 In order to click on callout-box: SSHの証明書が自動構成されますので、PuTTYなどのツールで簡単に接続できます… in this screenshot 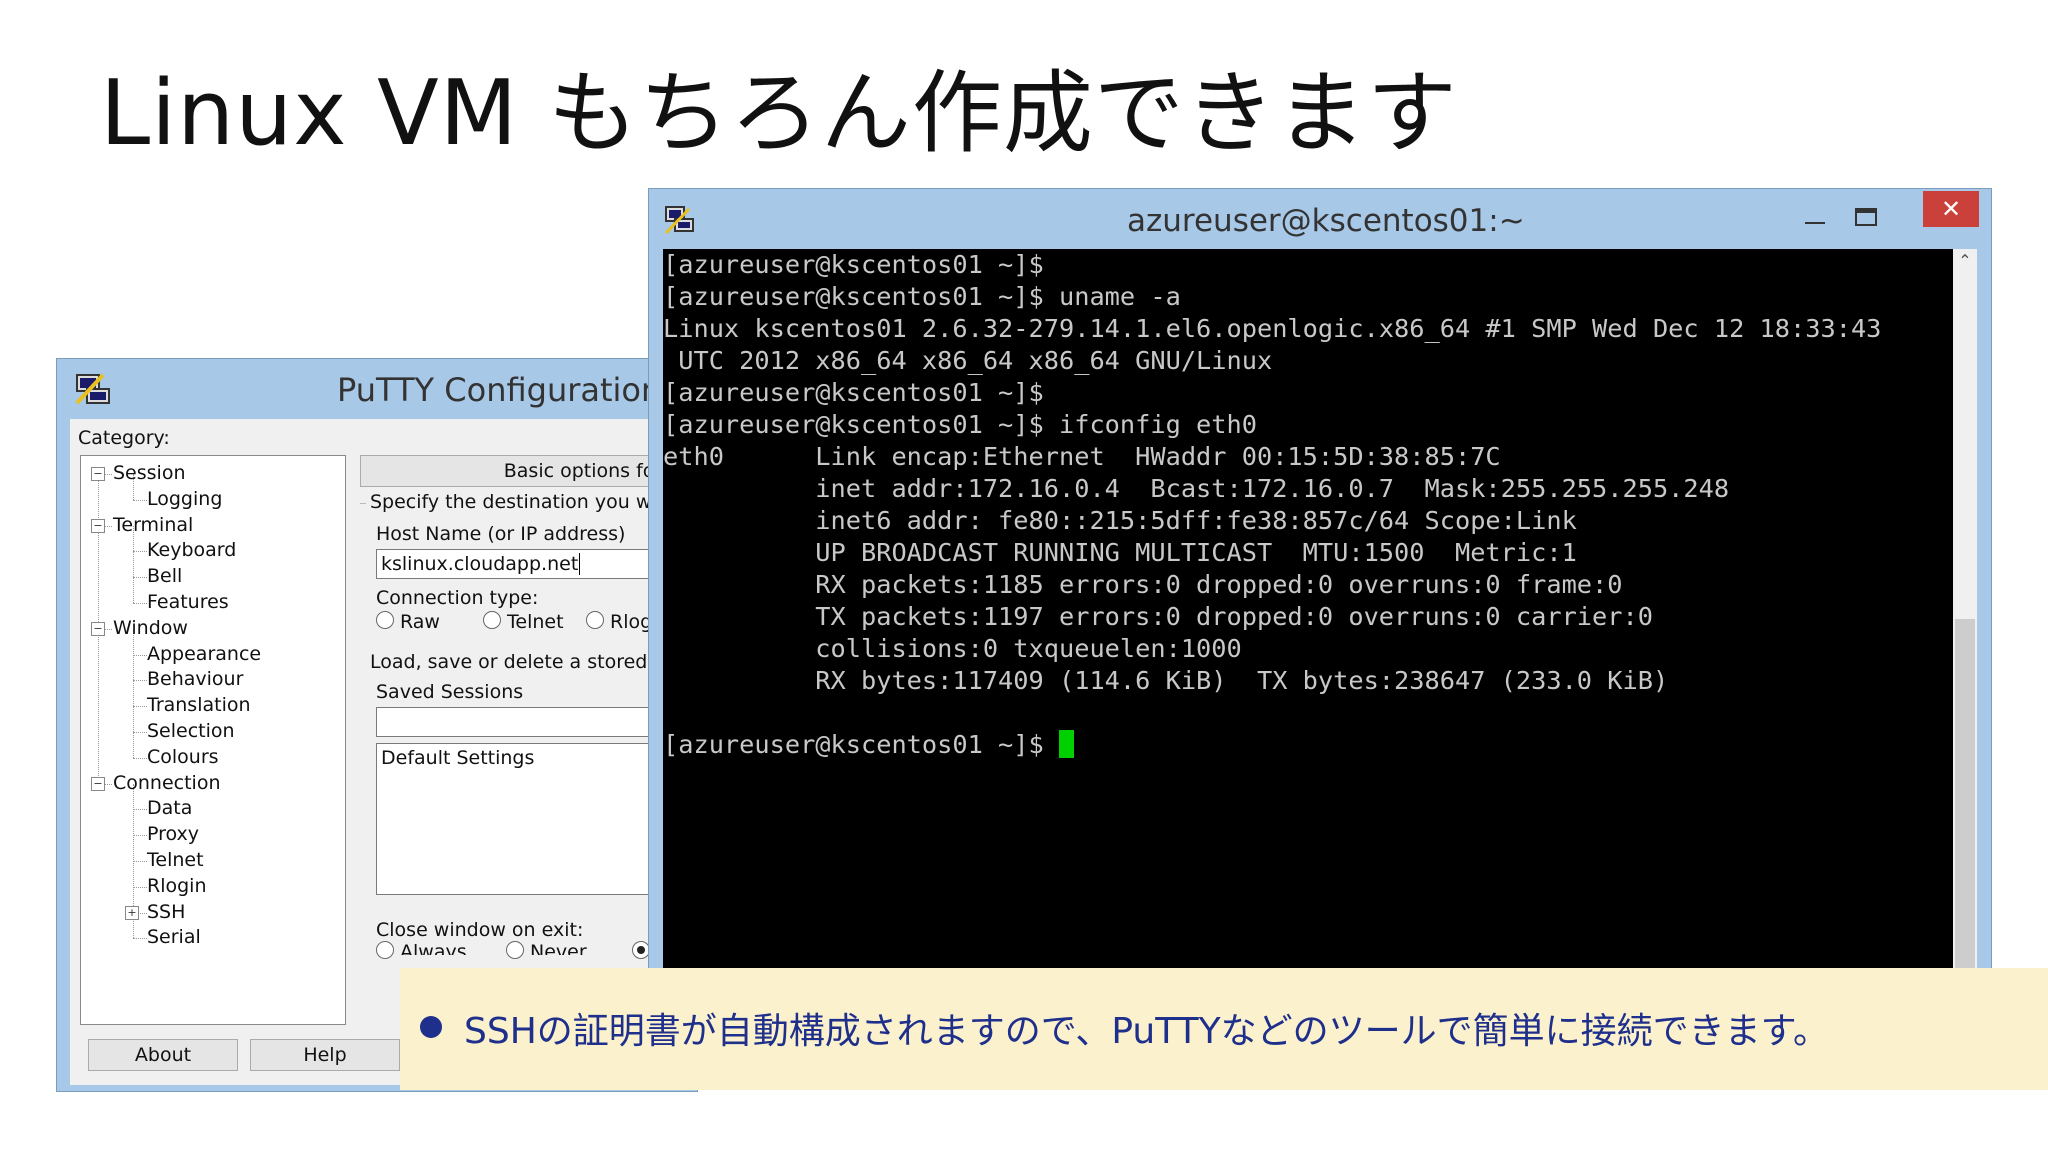, I will do `click(1224, 1029)`.